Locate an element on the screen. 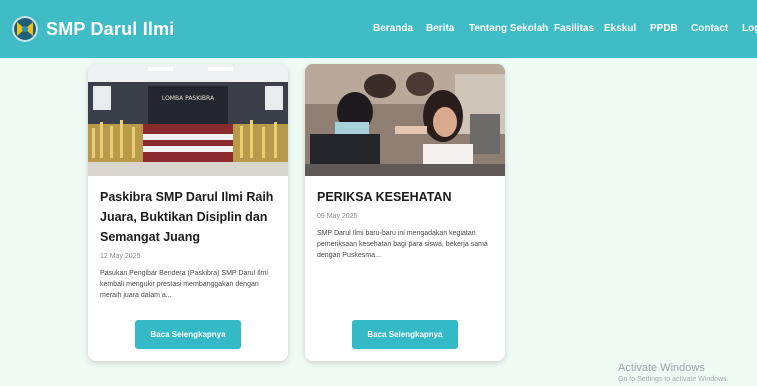 The width and height of the screenshot is (757, 386). news-date: 12 May 2025 is located at coordinates (120, 256).